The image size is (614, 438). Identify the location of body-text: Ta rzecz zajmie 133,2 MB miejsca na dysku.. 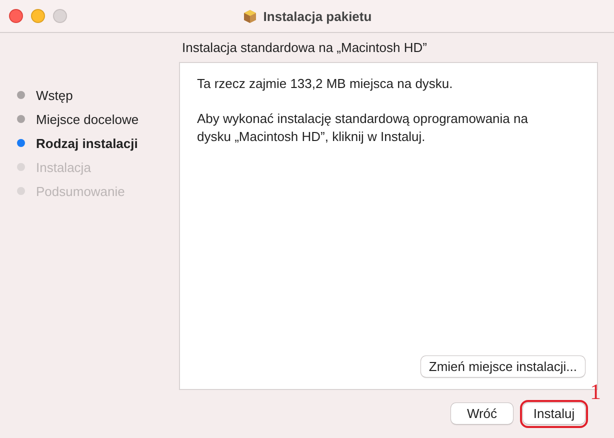
(325, 84).